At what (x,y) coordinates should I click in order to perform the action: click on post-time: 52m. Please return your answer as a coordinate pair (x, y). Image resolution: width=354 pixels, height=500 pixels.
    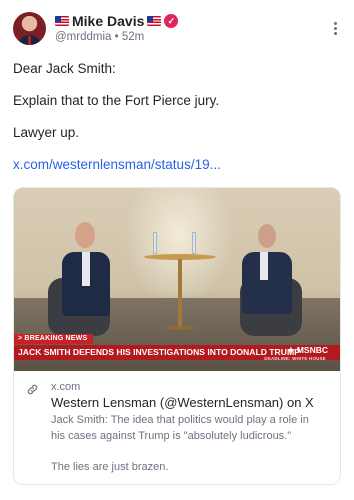
    Looking at the image, I should click on (133, 37).